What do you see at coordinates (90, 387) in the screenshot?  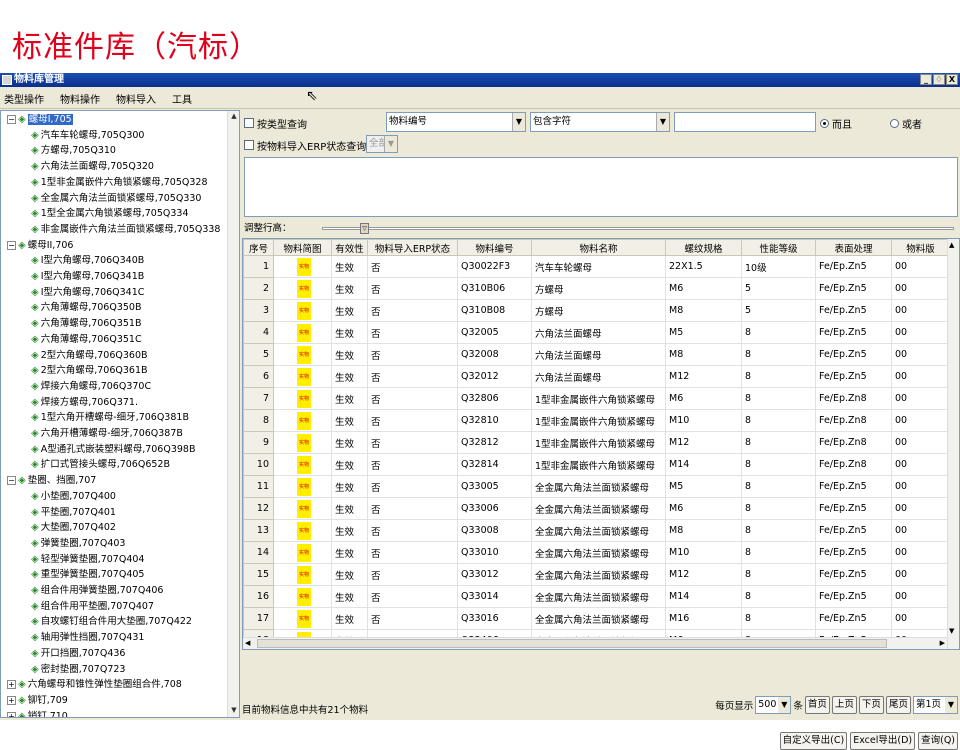 I see `tree-item-node: ◈ 焊接六角螺母,706Q370C` at bounding box center [90, 387].